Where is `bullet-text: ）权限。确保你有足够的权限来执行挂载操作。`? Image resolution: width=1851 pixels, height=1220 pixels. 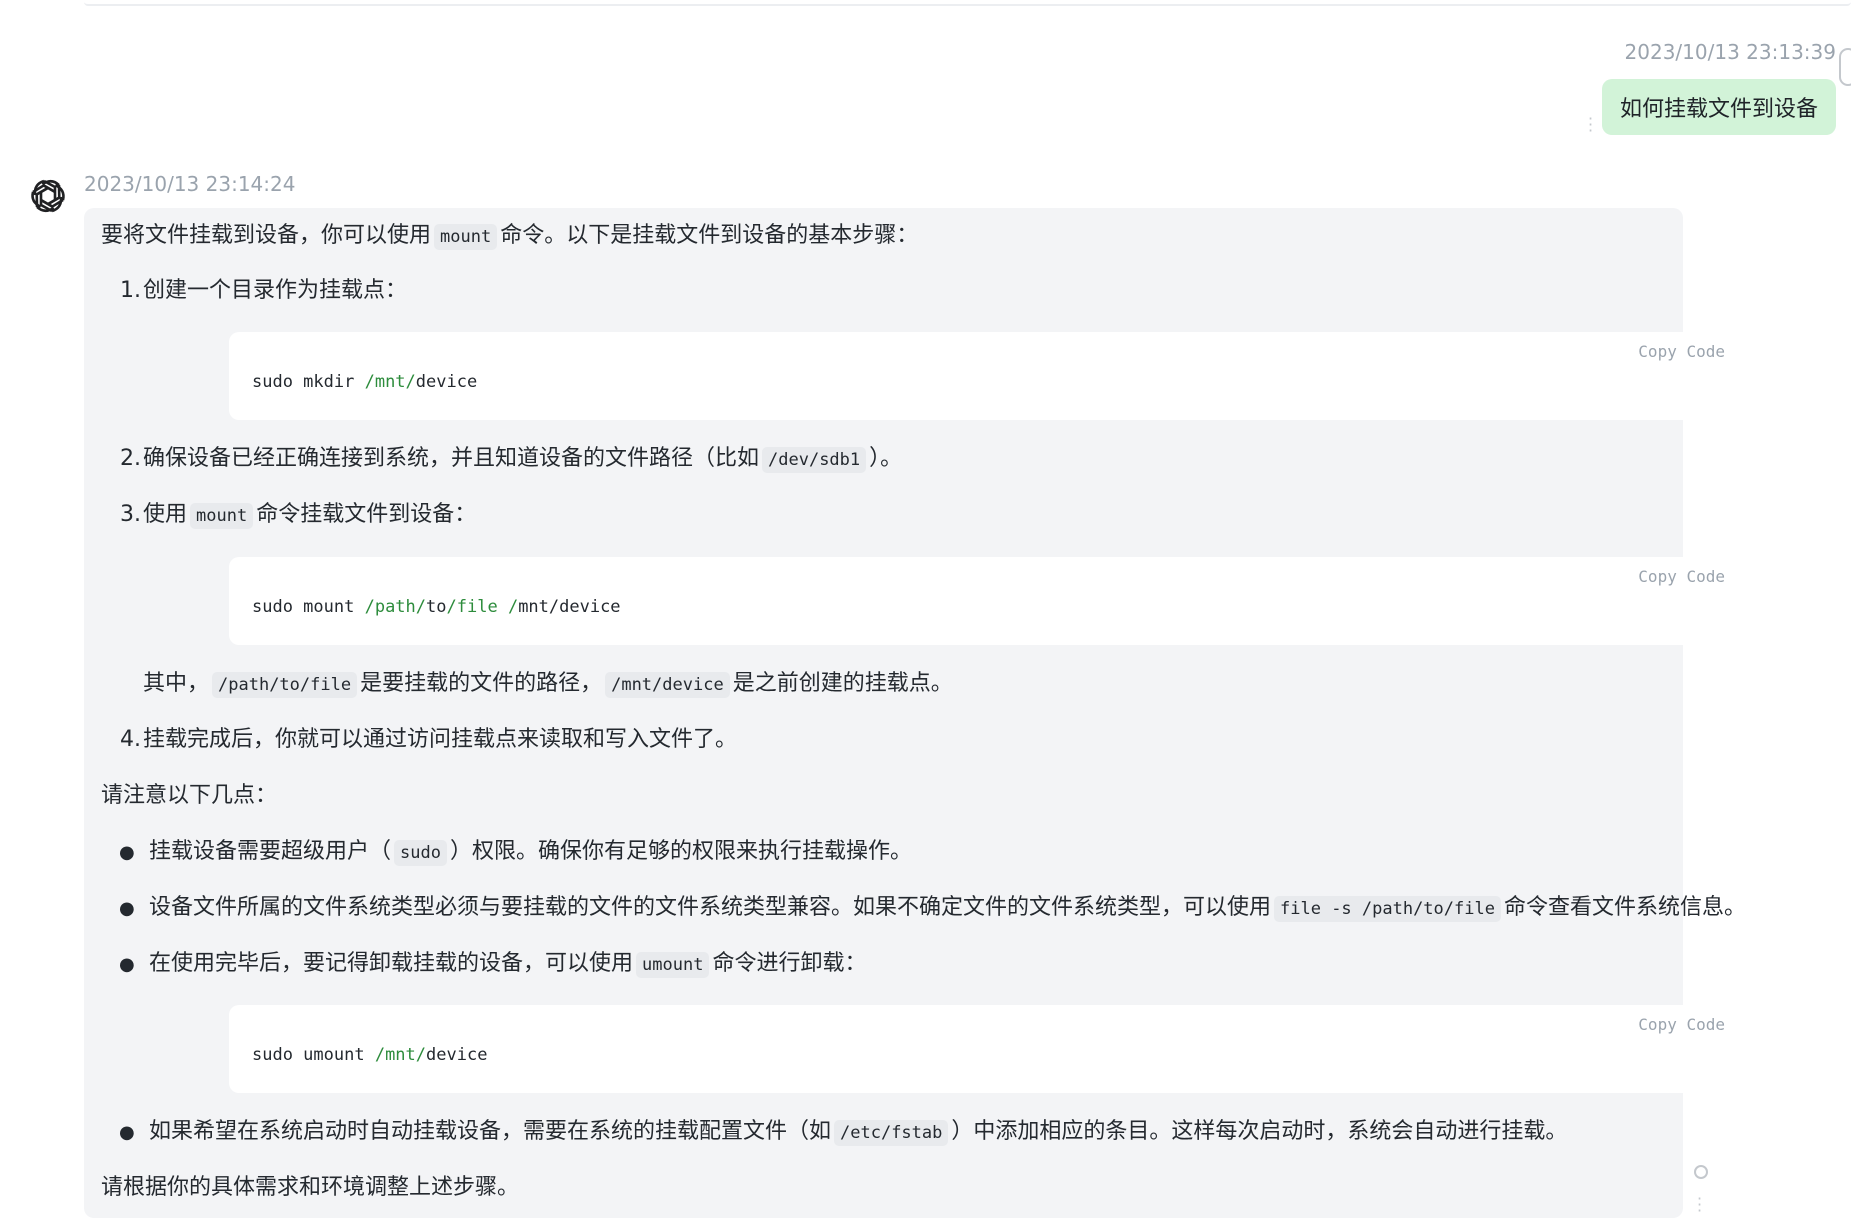 bullet-text: ）权限。确保你有足够的权限来执行挂载操作。 is located at coordinates (680, 851).